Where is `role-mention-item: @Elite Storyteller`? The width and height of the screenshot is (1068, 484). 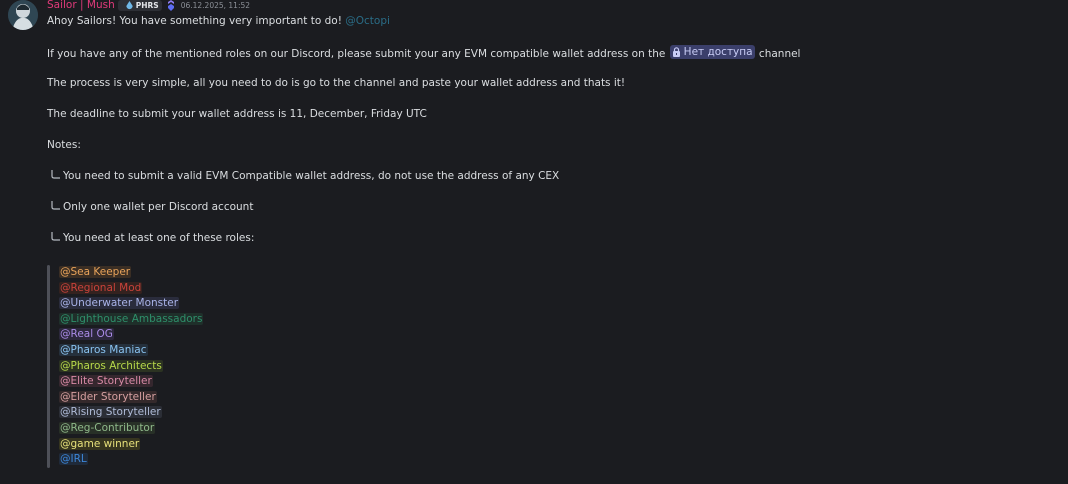 role-mention-item: @Elite Storyteller is located at coordinates (131, 382).